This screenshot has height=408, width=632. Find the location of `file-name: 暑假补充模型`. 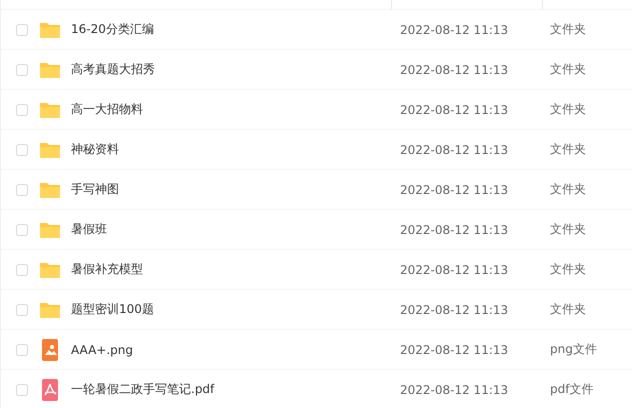

file-name: 暑假补充模型 is located at coordinates (107, 269).